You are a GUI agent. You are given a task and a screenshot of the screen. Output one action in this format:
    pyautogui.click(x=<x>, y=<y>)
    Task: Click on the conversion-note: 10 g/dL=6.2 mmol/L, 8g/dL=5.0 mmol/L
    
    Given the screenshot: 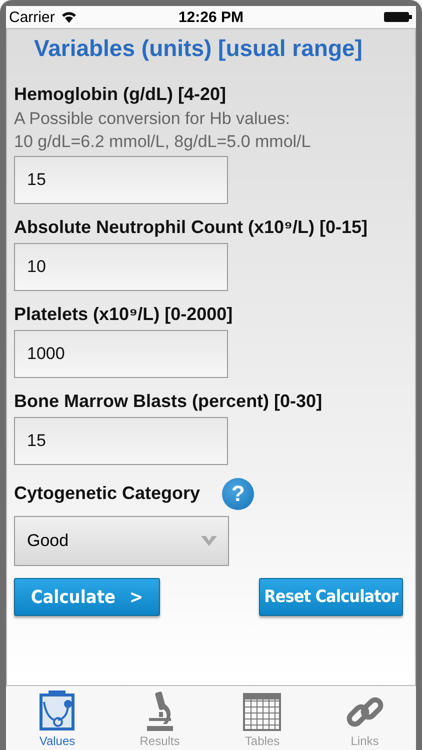 What is the action you would take?
    pyautogui.click(x=163, y=142)
    